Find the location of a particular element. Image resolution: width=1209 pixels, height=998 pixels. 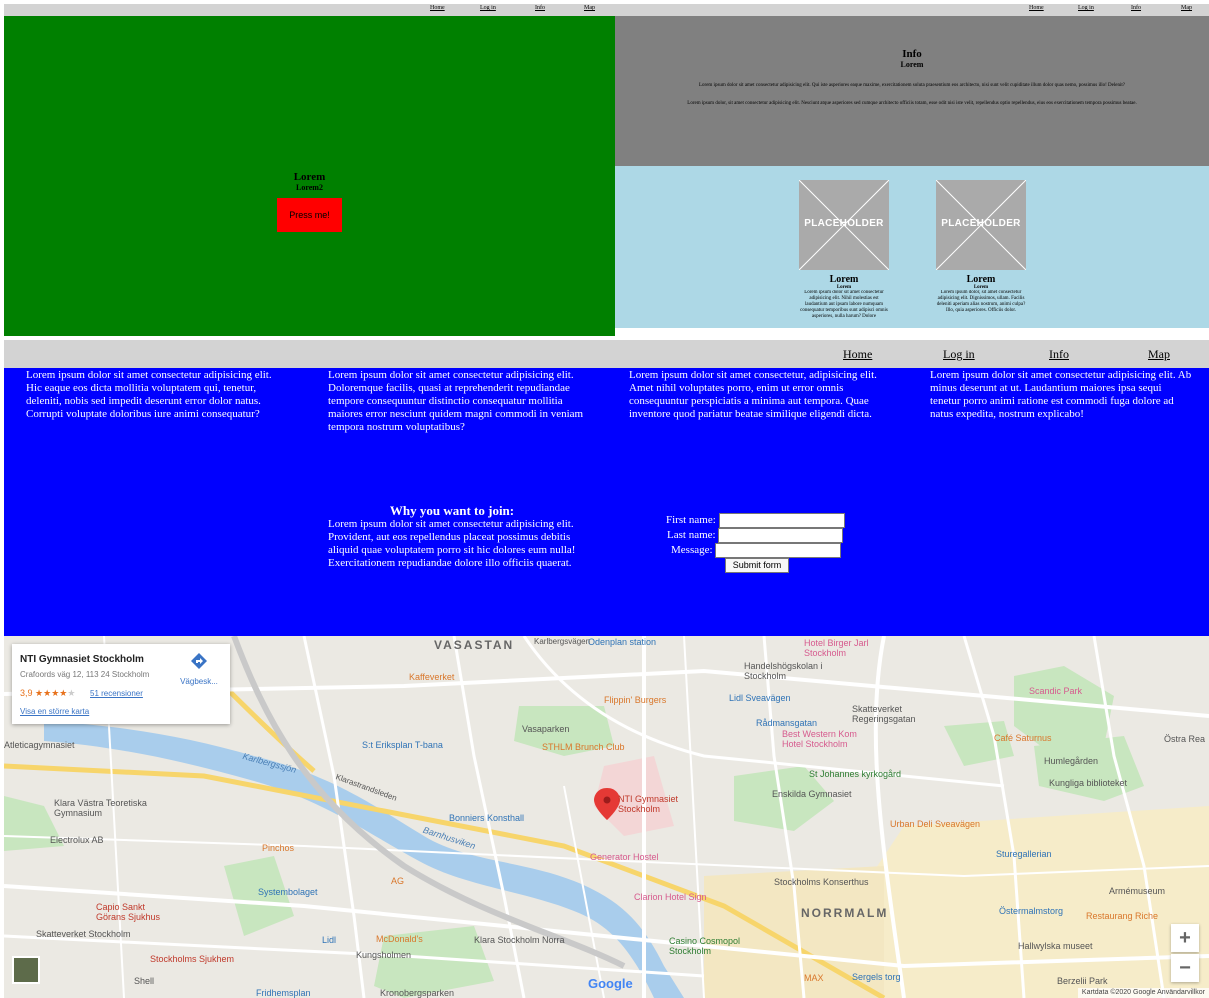

place-address: Crafoords väg 12, 113 24 Stockholm is located at coordinates (85, 674).